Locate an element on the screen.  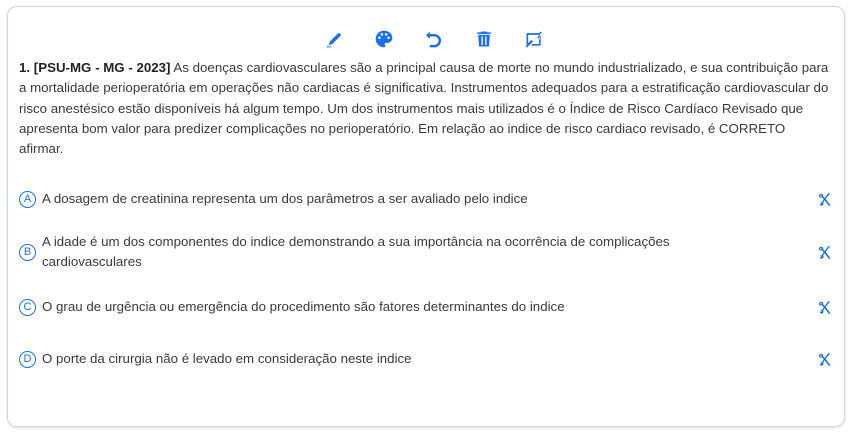
trash-icon is located at coordinates (484, 39).